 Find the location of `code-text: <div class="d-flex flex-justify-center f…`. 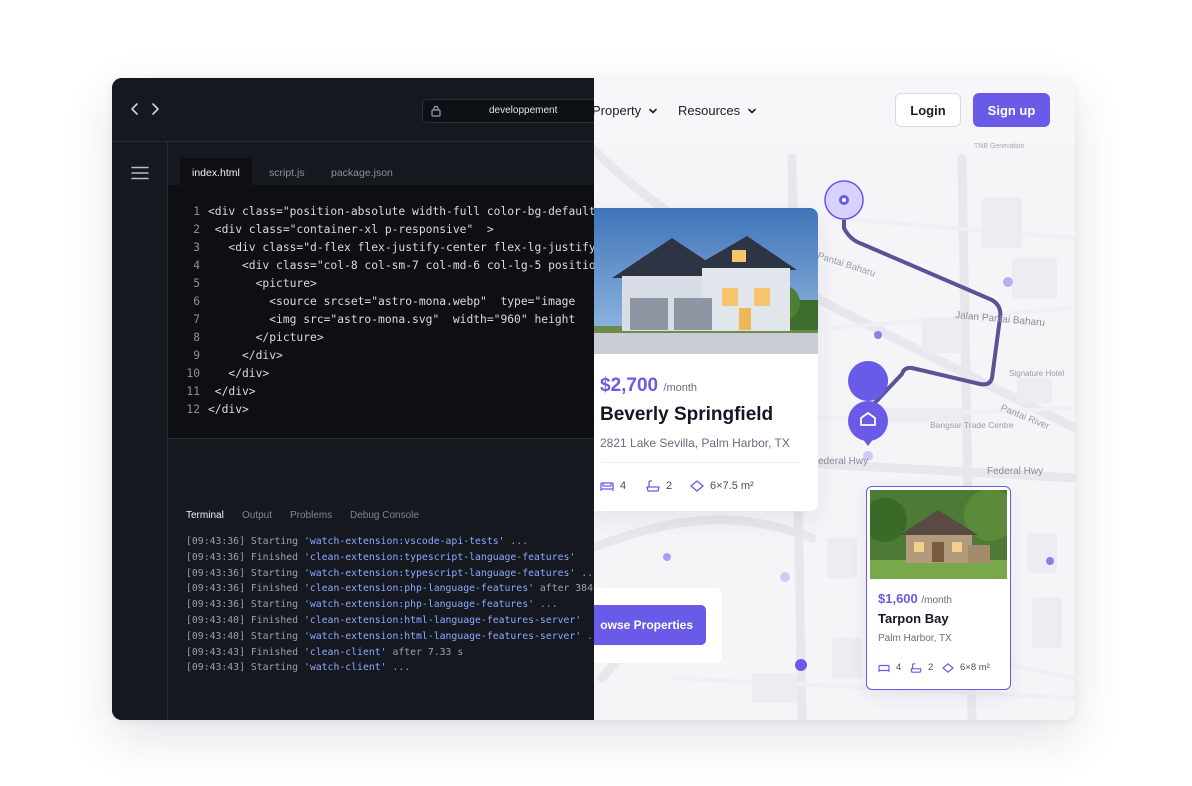

code-text: <div class="d-flex flex-justify-center f… is located at coordinates (401, 247).